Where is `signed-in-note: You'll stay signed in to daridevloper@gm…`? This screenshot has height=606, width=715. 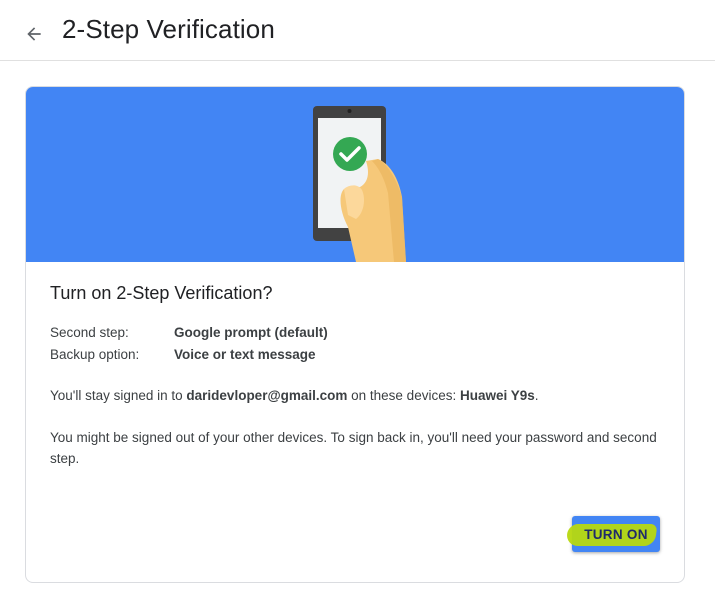
signed-in-note: You'll stay signed in to daridevloper@gm… is located at coordinates (355, 395).